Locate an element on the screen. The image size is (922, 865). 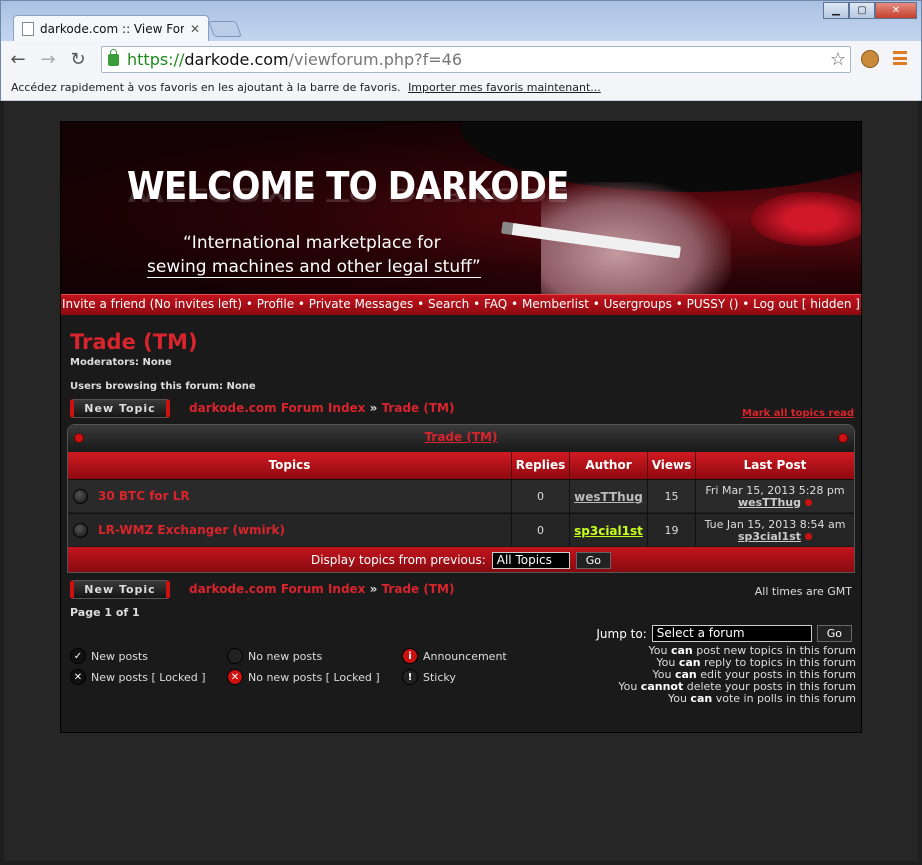
nav-private-messages: Private Messages is located at coordinates (361, 304).